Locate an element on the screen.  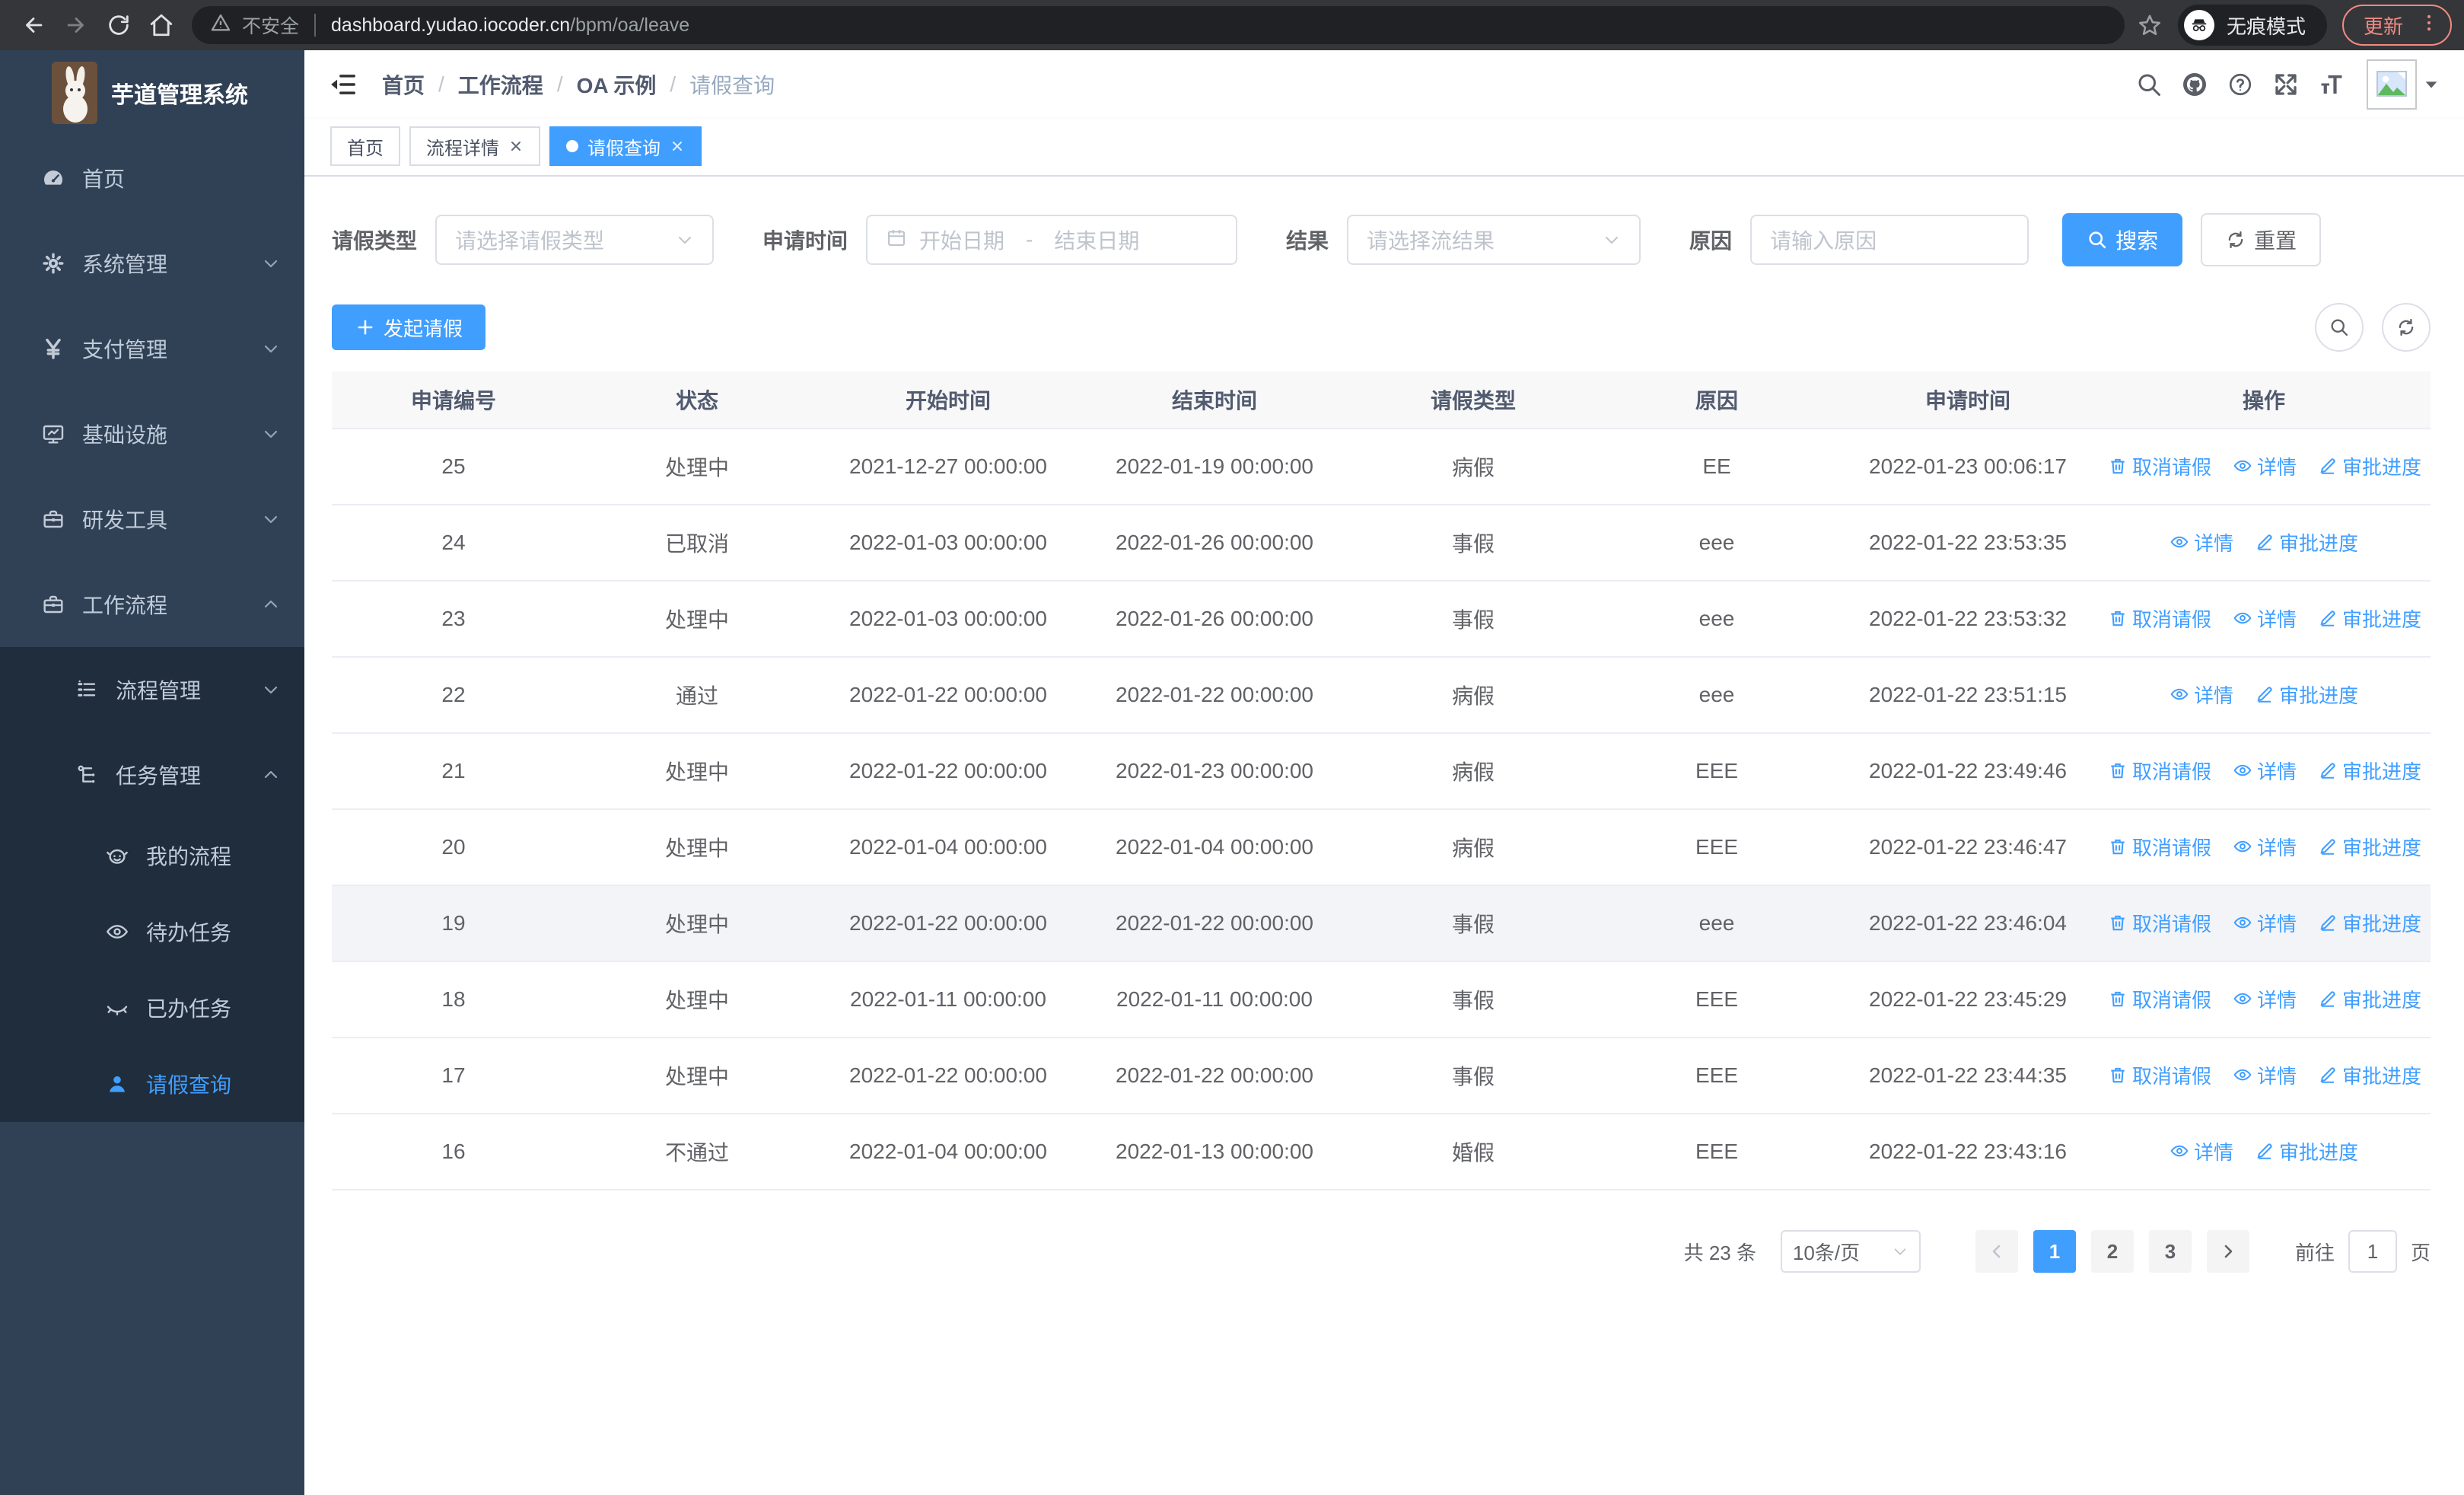
sidebar-fold-icon is located at coordinates (343, 85).